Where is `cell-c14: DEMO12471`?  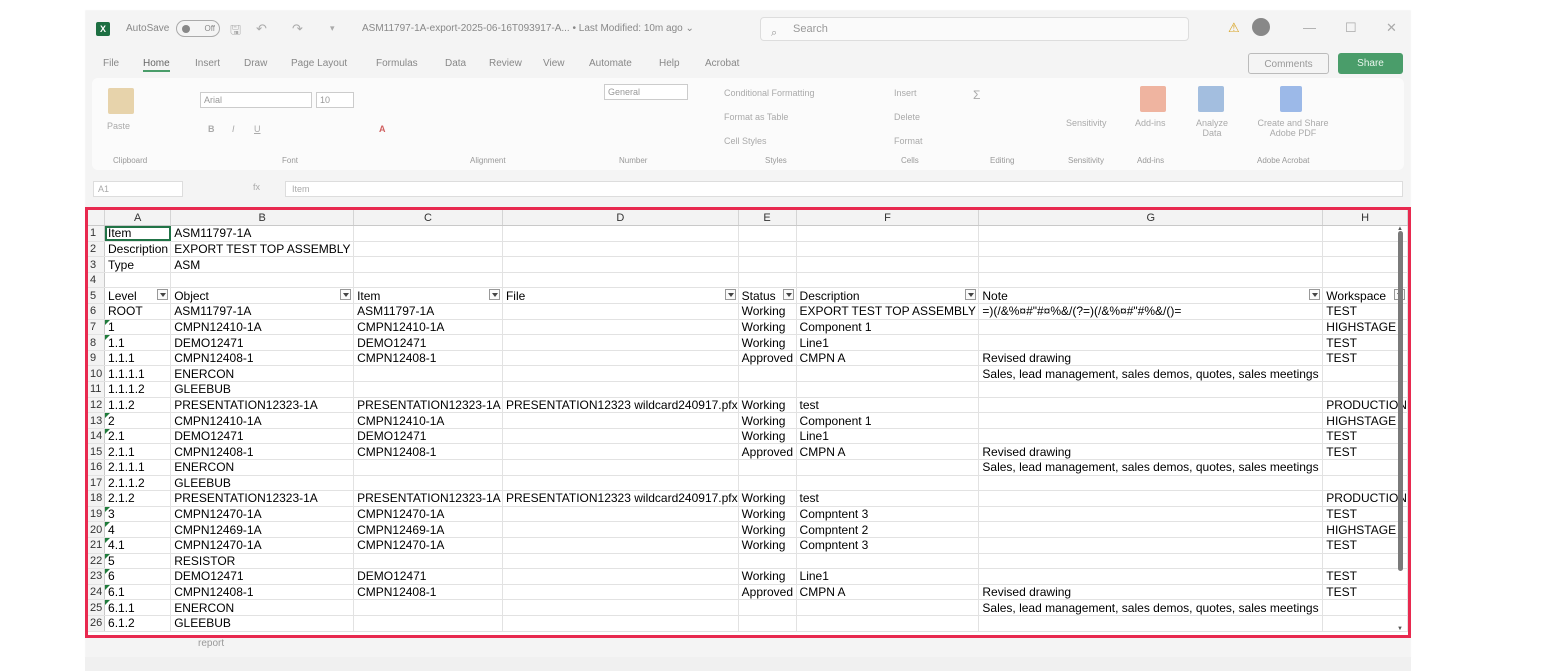
cell-c14: DEMO12471 is located at coordinates (428, 436).